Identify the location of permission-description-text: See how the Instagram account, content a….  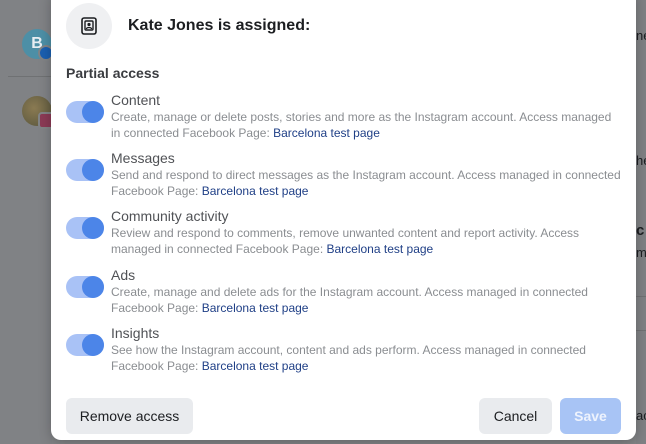
(348, 358).